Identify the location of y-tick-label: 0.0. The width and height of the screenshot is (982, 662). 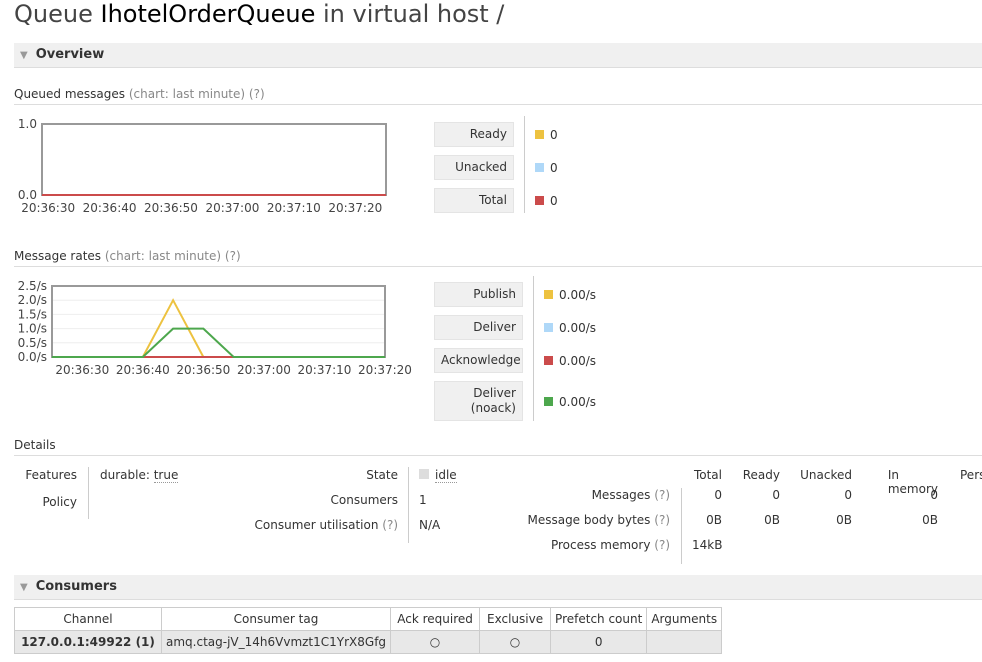
(27, 195).